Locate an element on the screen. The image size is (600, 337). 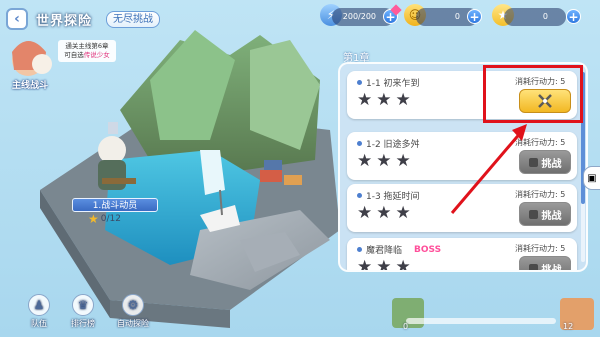
reward-start-count: 0 is located at coordinates (406, 326).